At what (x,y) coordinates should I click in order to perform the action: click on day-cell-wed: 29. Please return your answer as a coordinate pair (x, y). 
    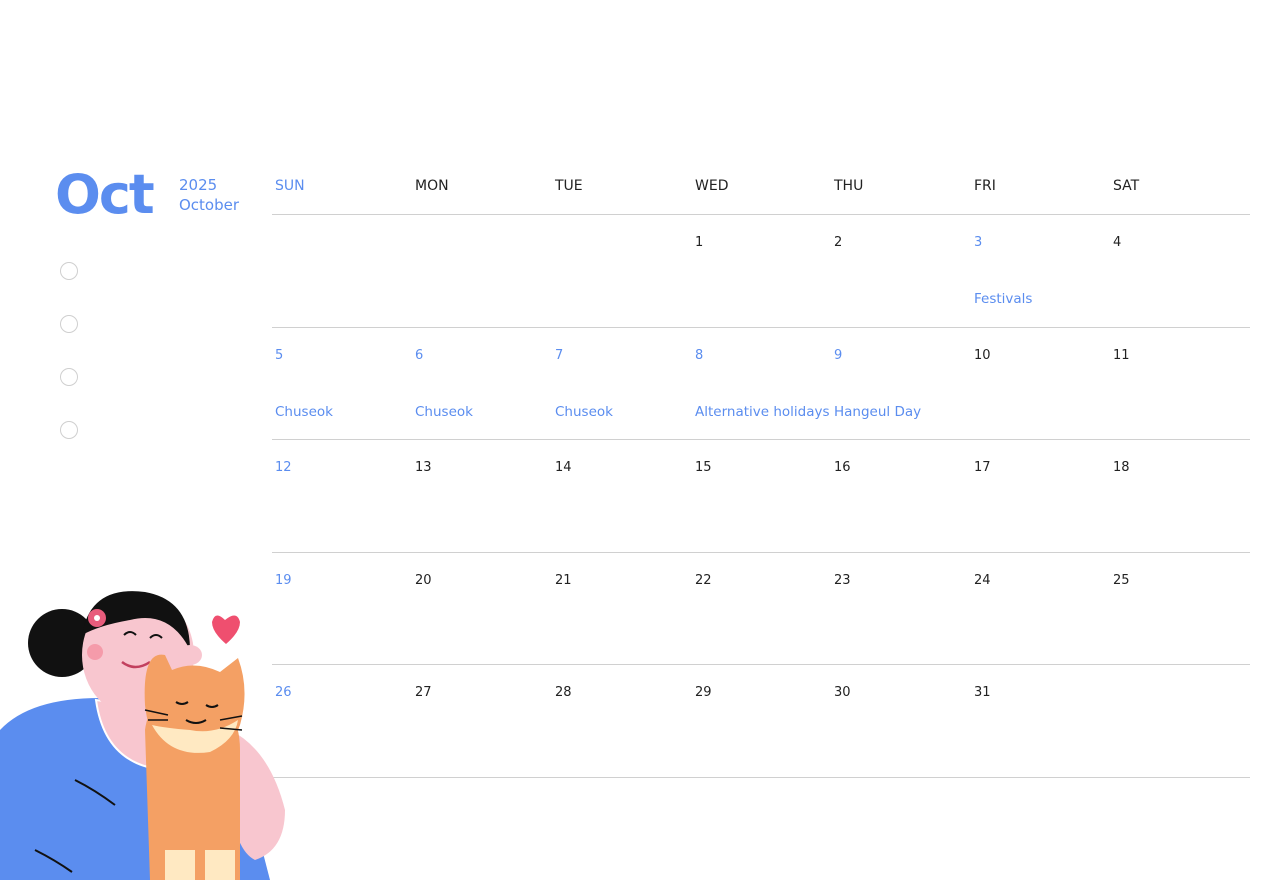
    Looking at the image, I should click on (761, 721).